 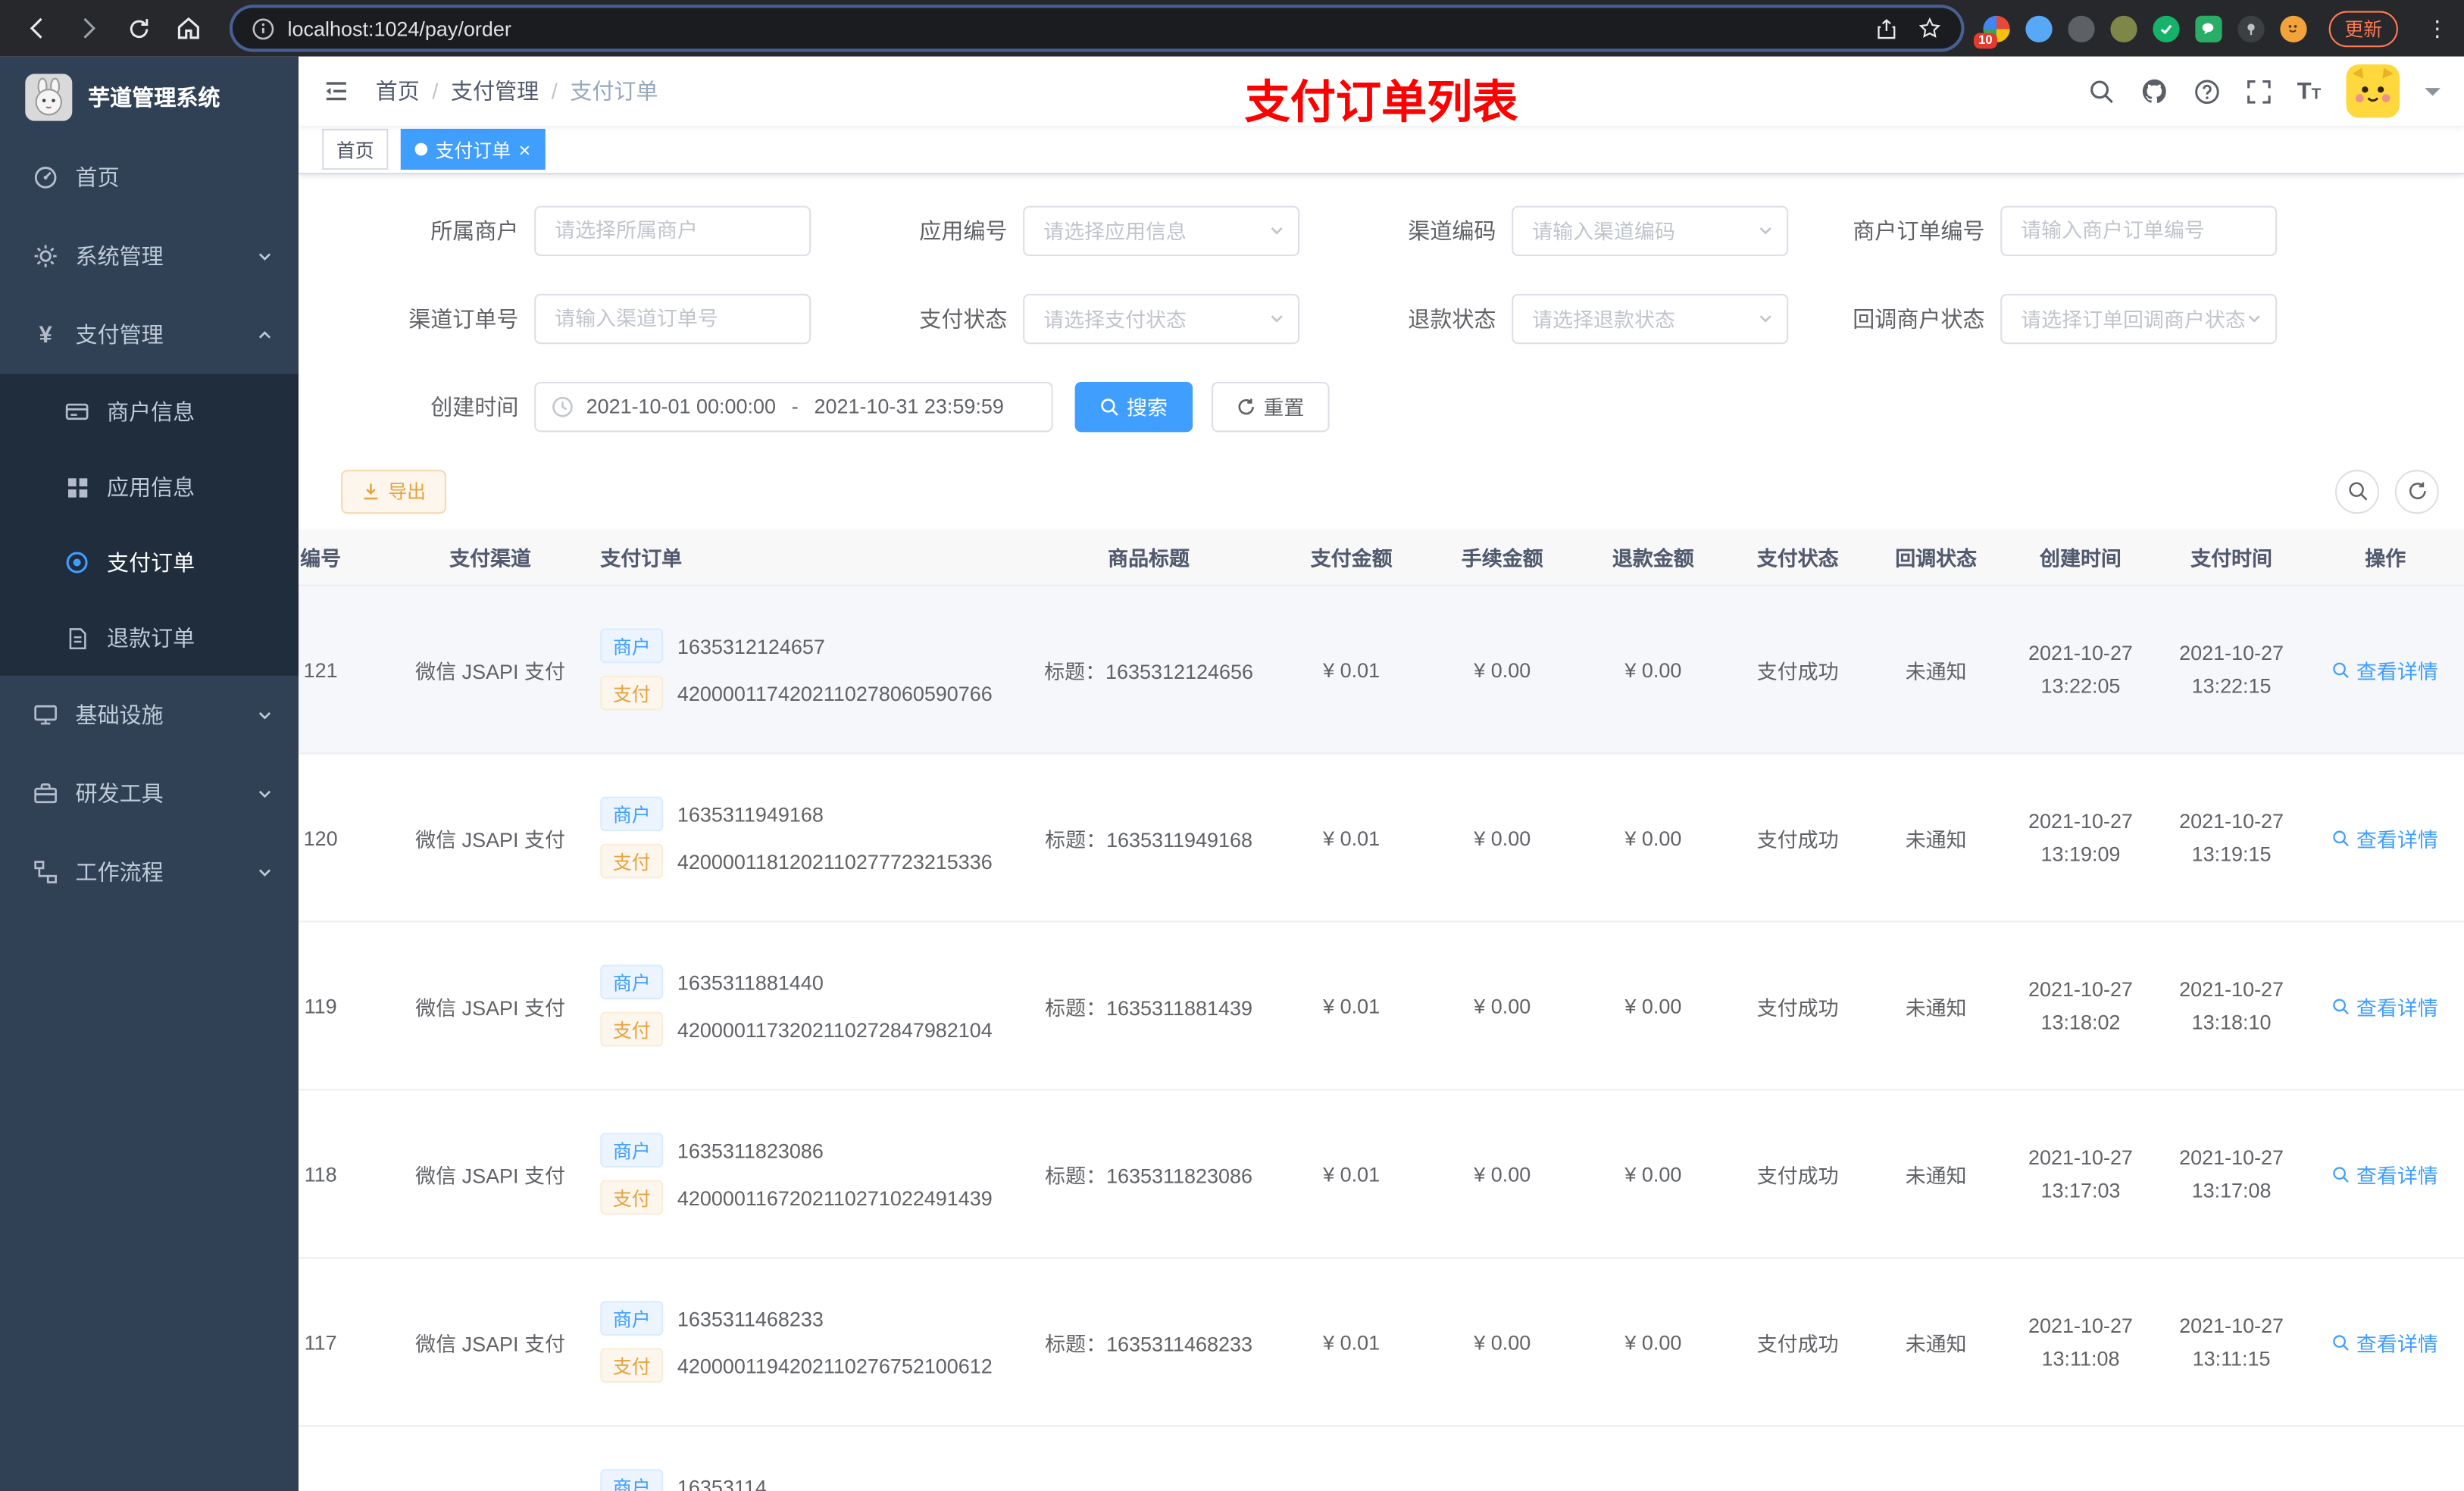 What do you see at coordinates (632, 862) in the screenshot?
I see `pay-tag: 支付` at bounding box center [632, 862].